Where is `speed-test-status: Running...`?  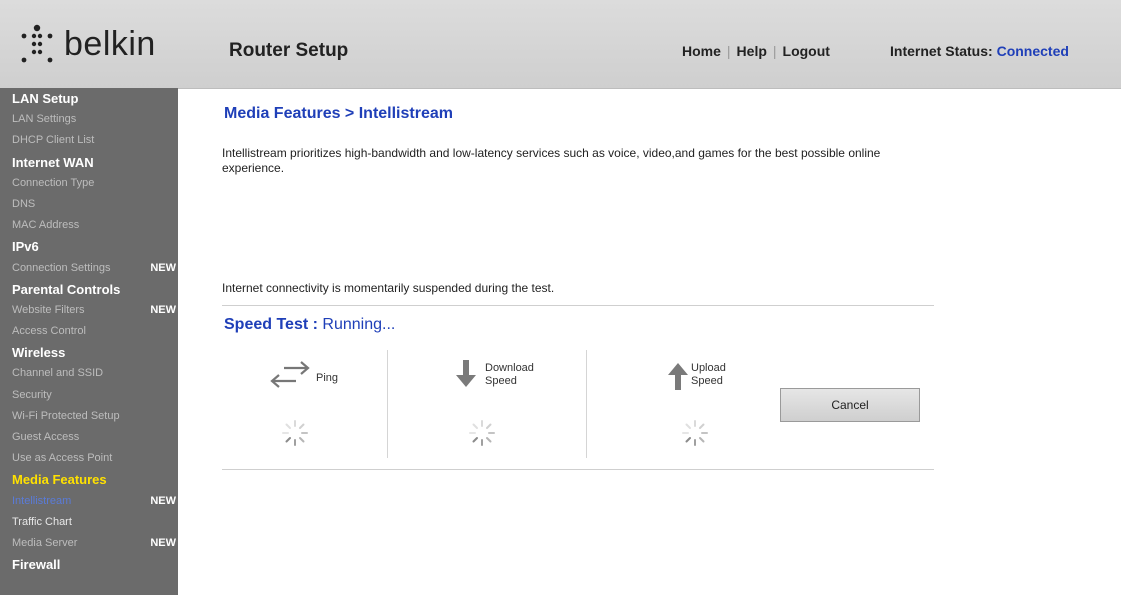 speed-test-status: Running... is located at coordinates (359, 324).